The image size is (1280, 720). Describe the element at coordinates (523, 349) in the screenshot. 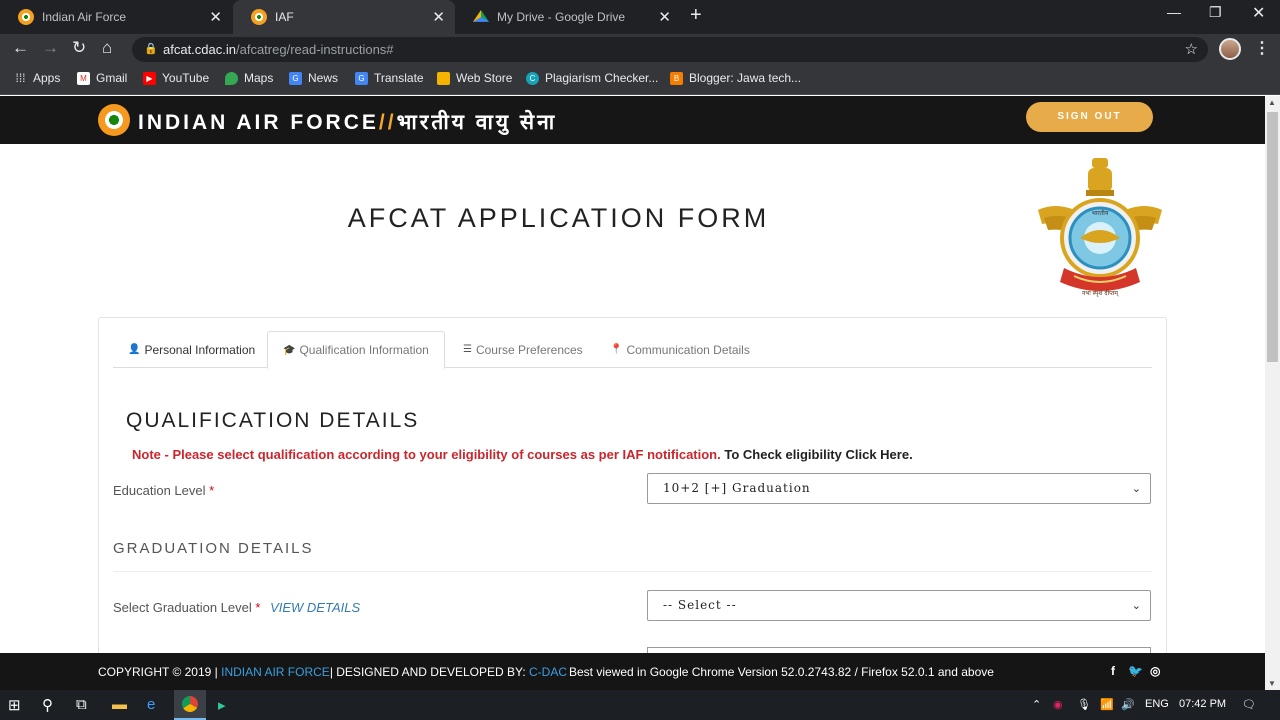

I see `tab-course-preferences: ☰ Course Preferences` at that location.